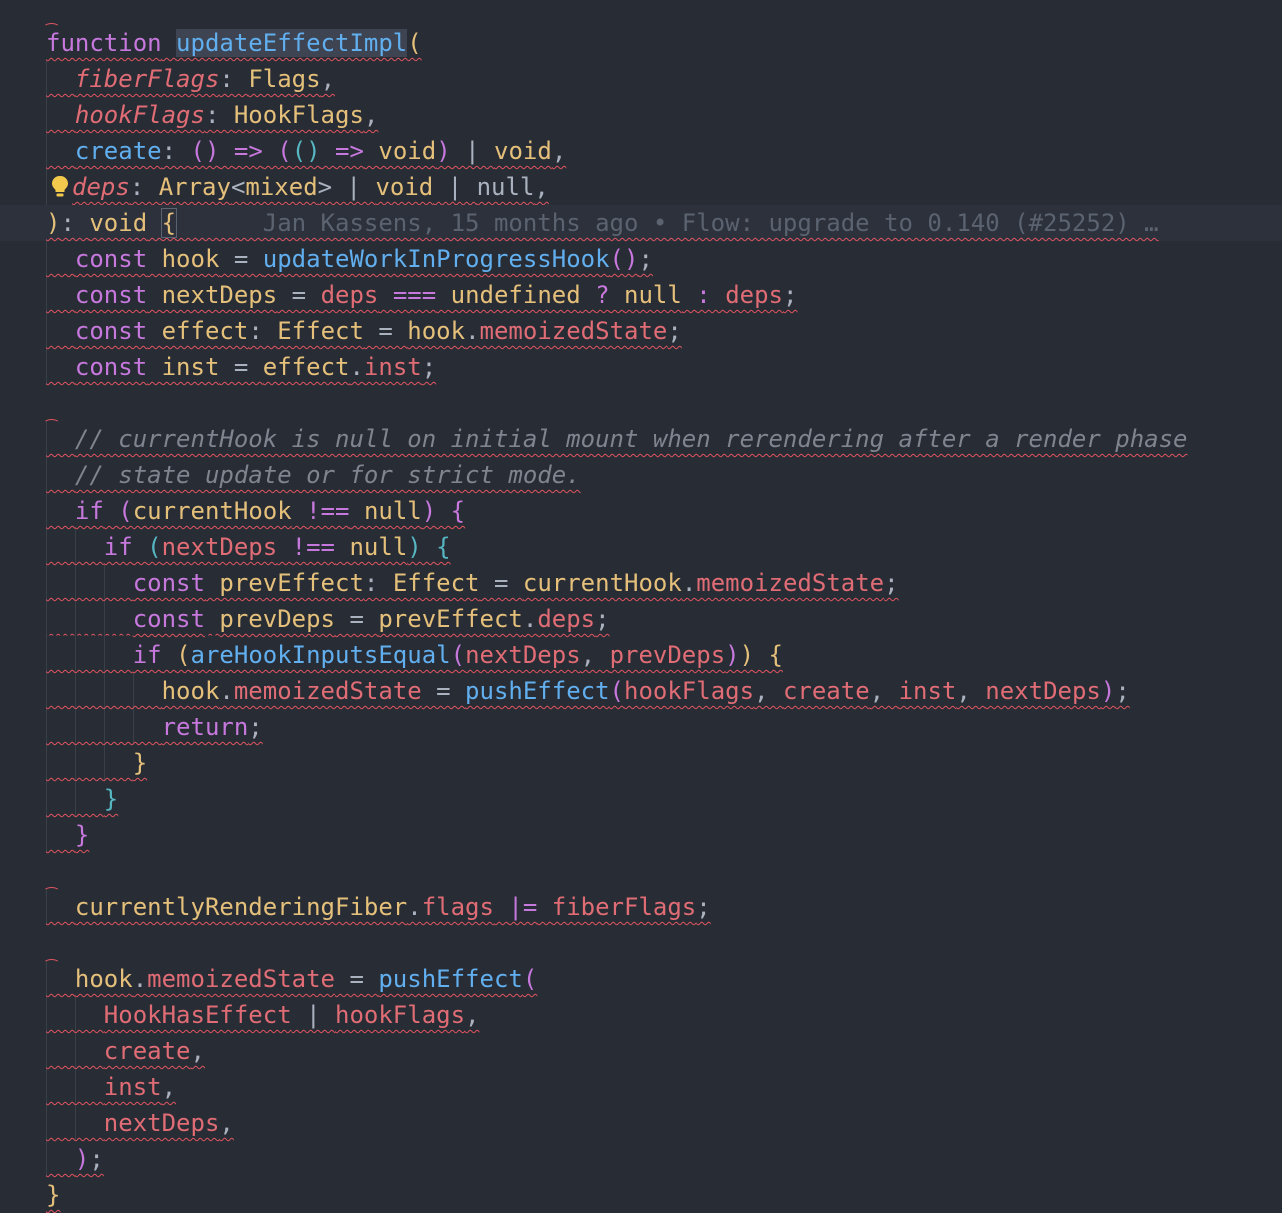 The height and width of the screenshot is (1213, 1282). I want to click on code-line: hook.memoizedState = pushEffect(⁀, so click(641, 979).